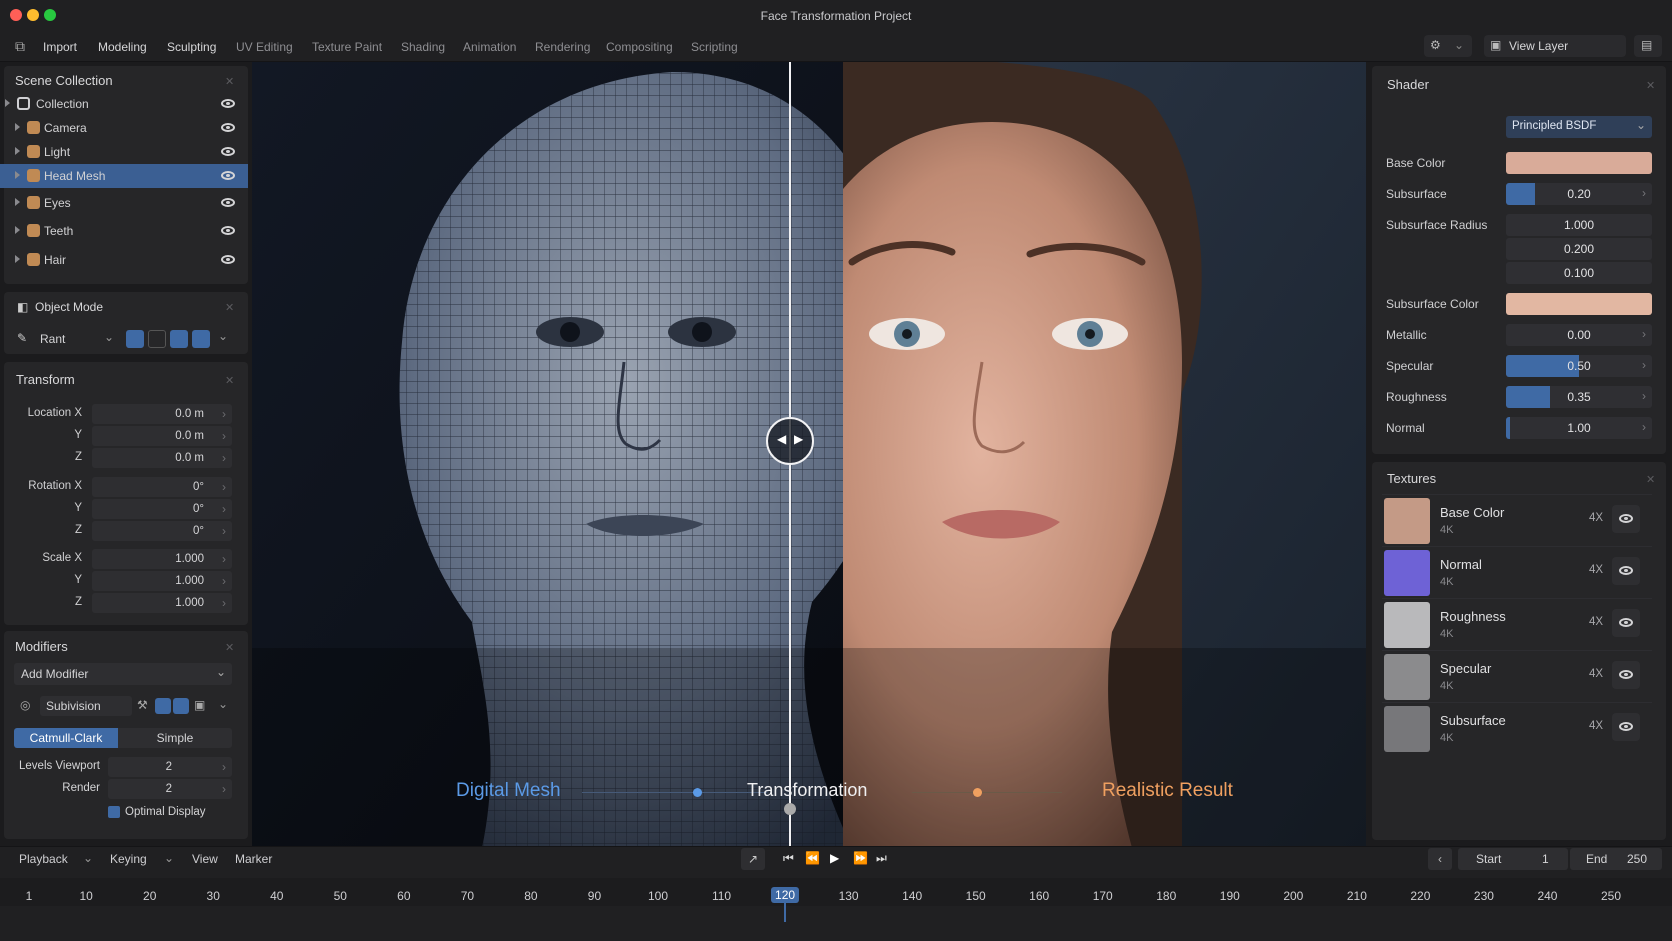 Image resolution: width=1672 pixels, height=941 pixels. I want to click on subsurface-radius-y: 0.200, so click(1579, 249).